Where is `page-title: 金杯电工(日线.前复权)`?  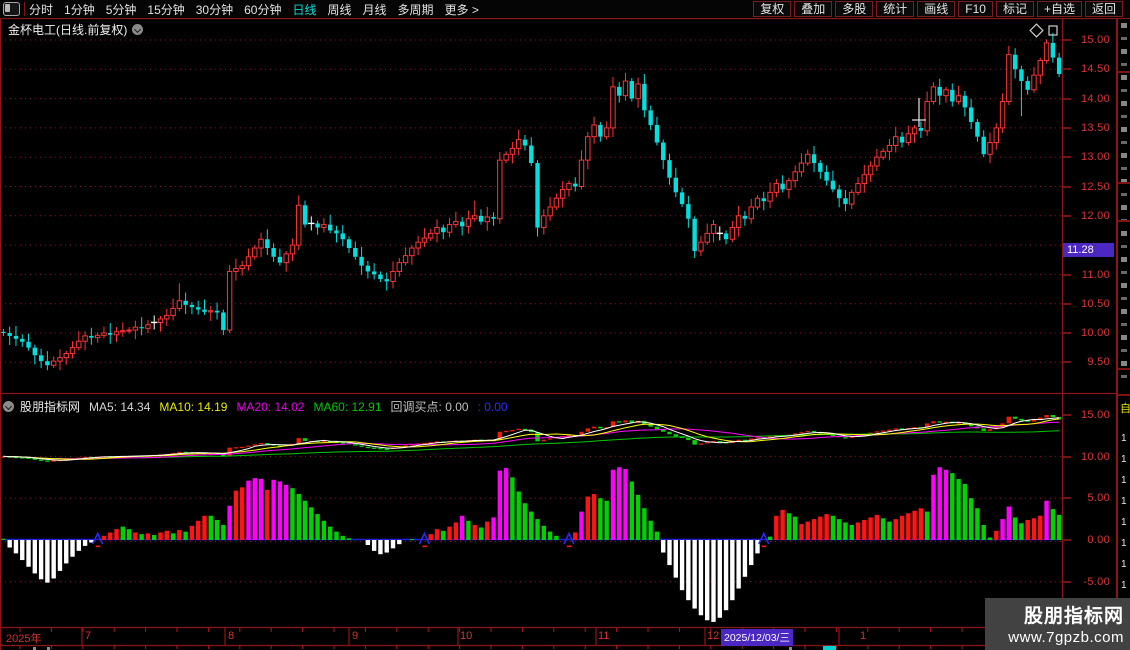
page-title: 金杯电工(日线.前复权) is located at coordinates (68, 30).